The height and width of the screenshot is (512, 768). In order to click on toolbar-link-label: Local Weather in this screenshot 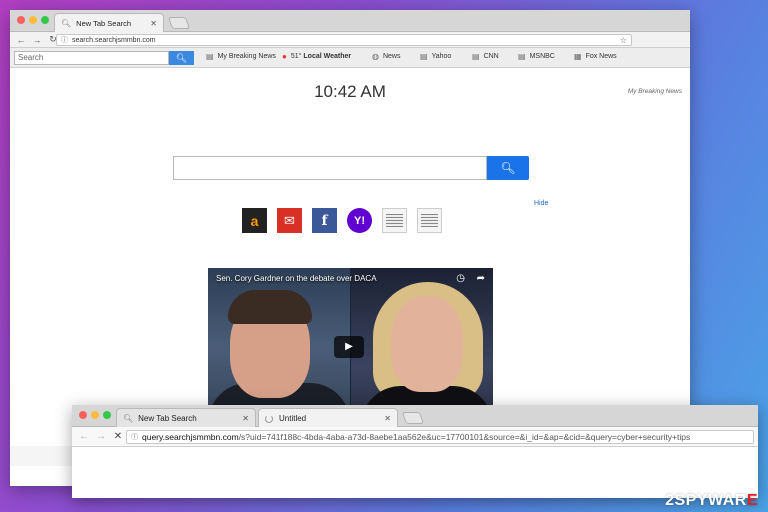, I will do `click(327, 56)`.